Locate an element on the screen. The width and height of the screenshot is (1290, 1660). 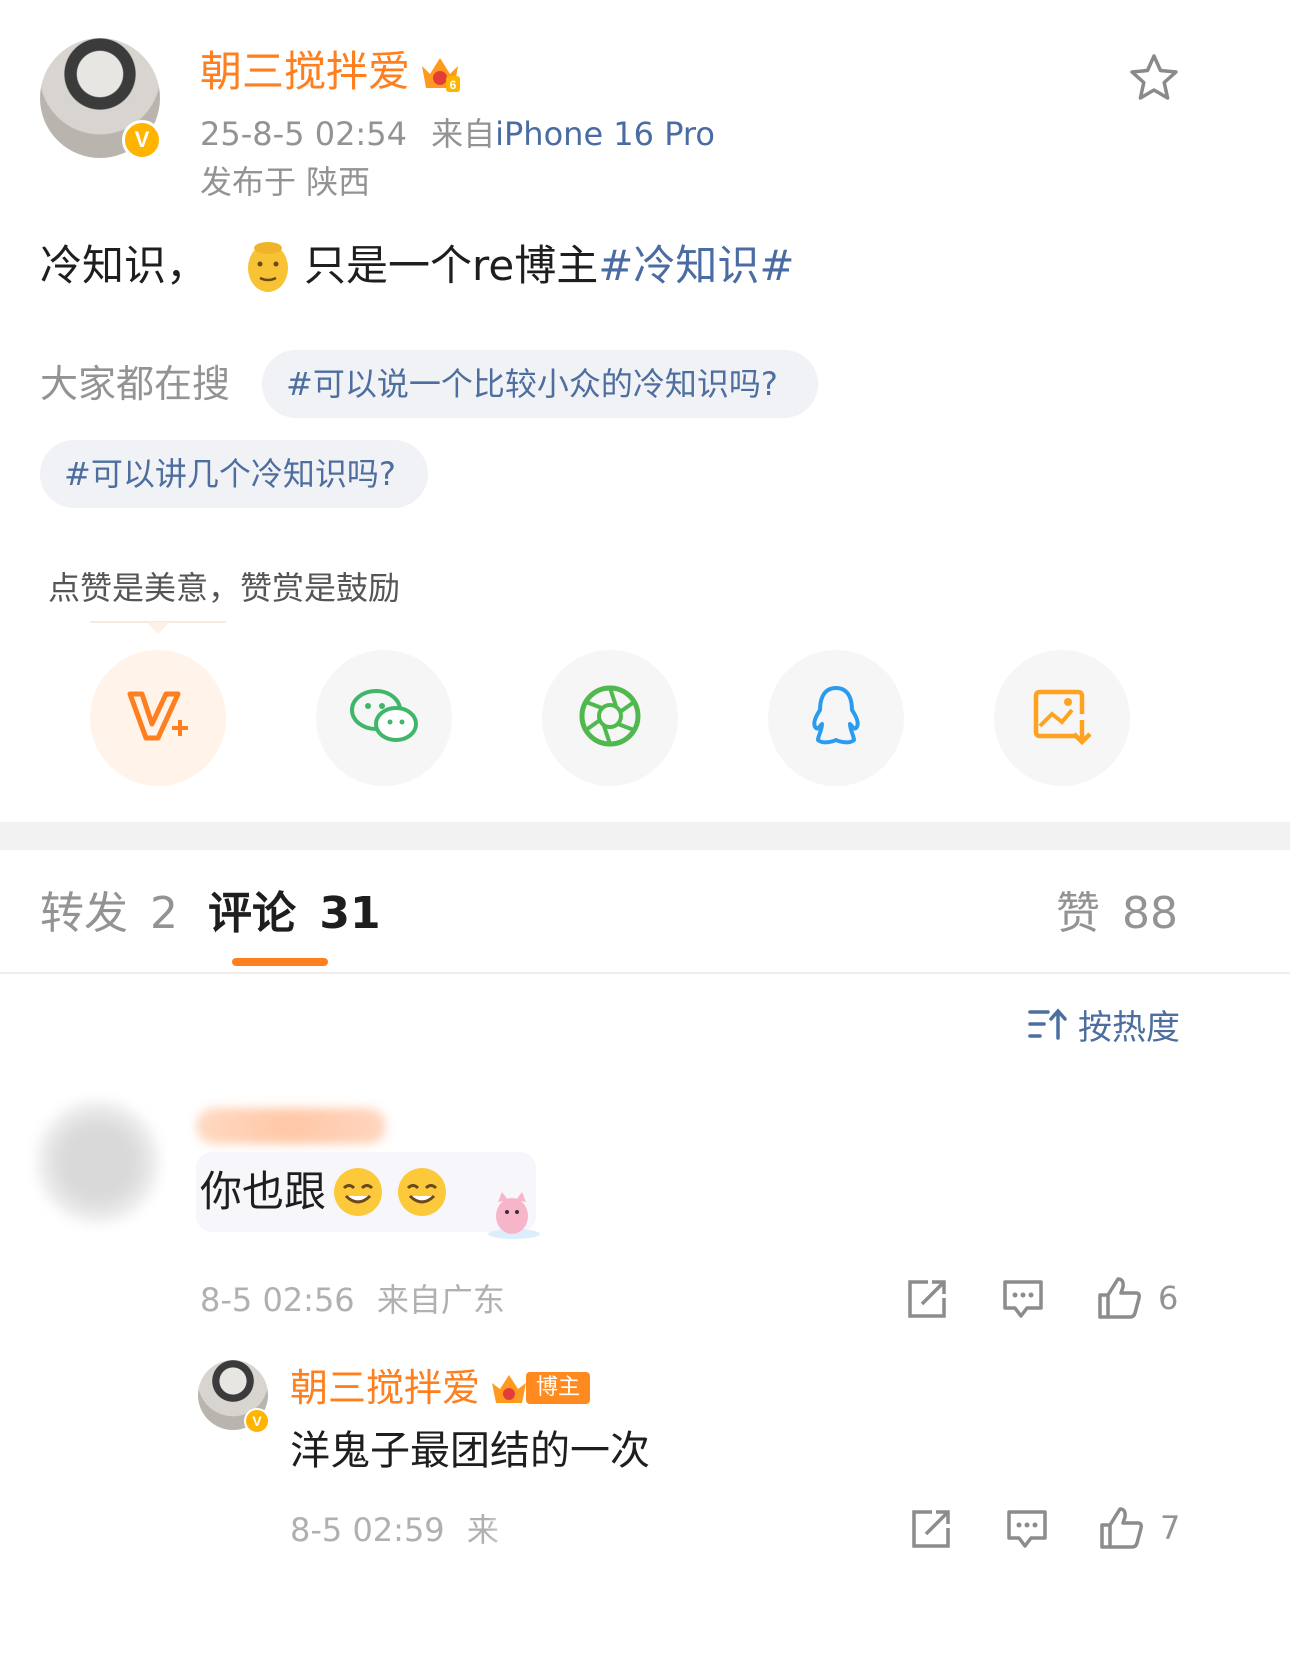
tabs-divider is located at coordinates (645, 973).